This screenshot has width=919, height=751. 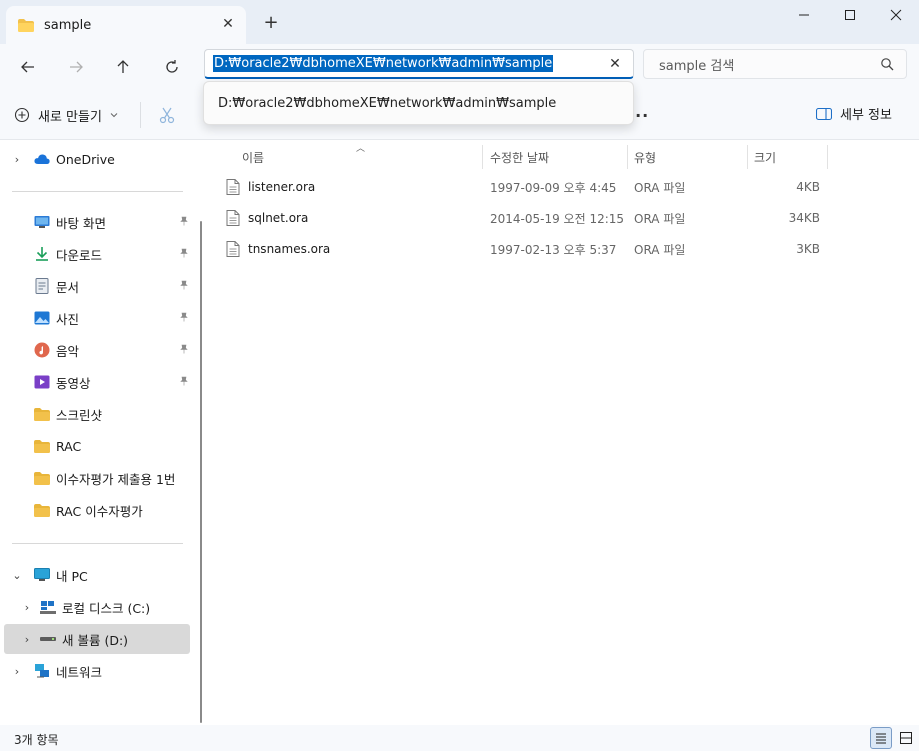 I want to click on column-header-name: 이름, so click(x=253, y=157).